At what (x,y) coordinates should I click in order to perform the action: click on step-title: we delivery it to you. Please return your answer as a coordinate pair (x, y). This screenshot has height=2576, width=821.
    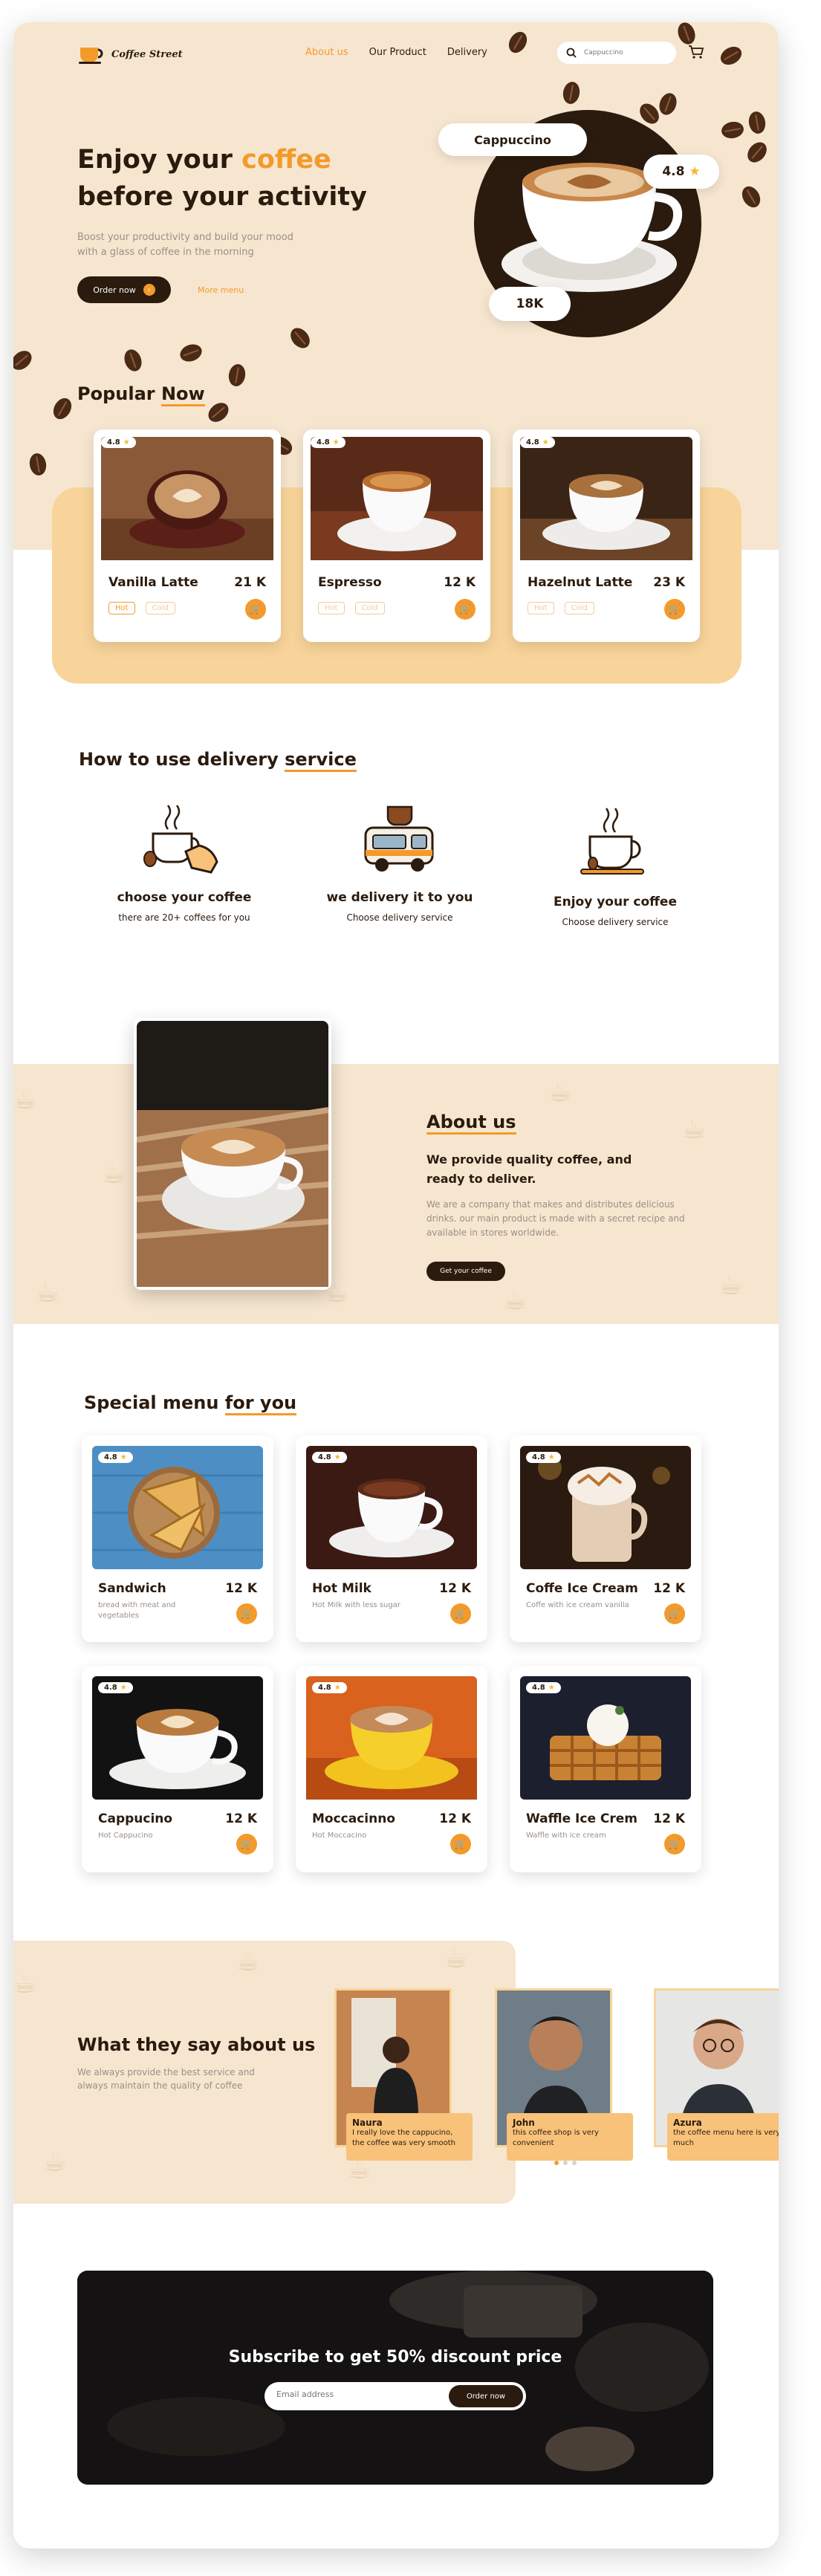
    Looking at the image, I should click on (399, 897).